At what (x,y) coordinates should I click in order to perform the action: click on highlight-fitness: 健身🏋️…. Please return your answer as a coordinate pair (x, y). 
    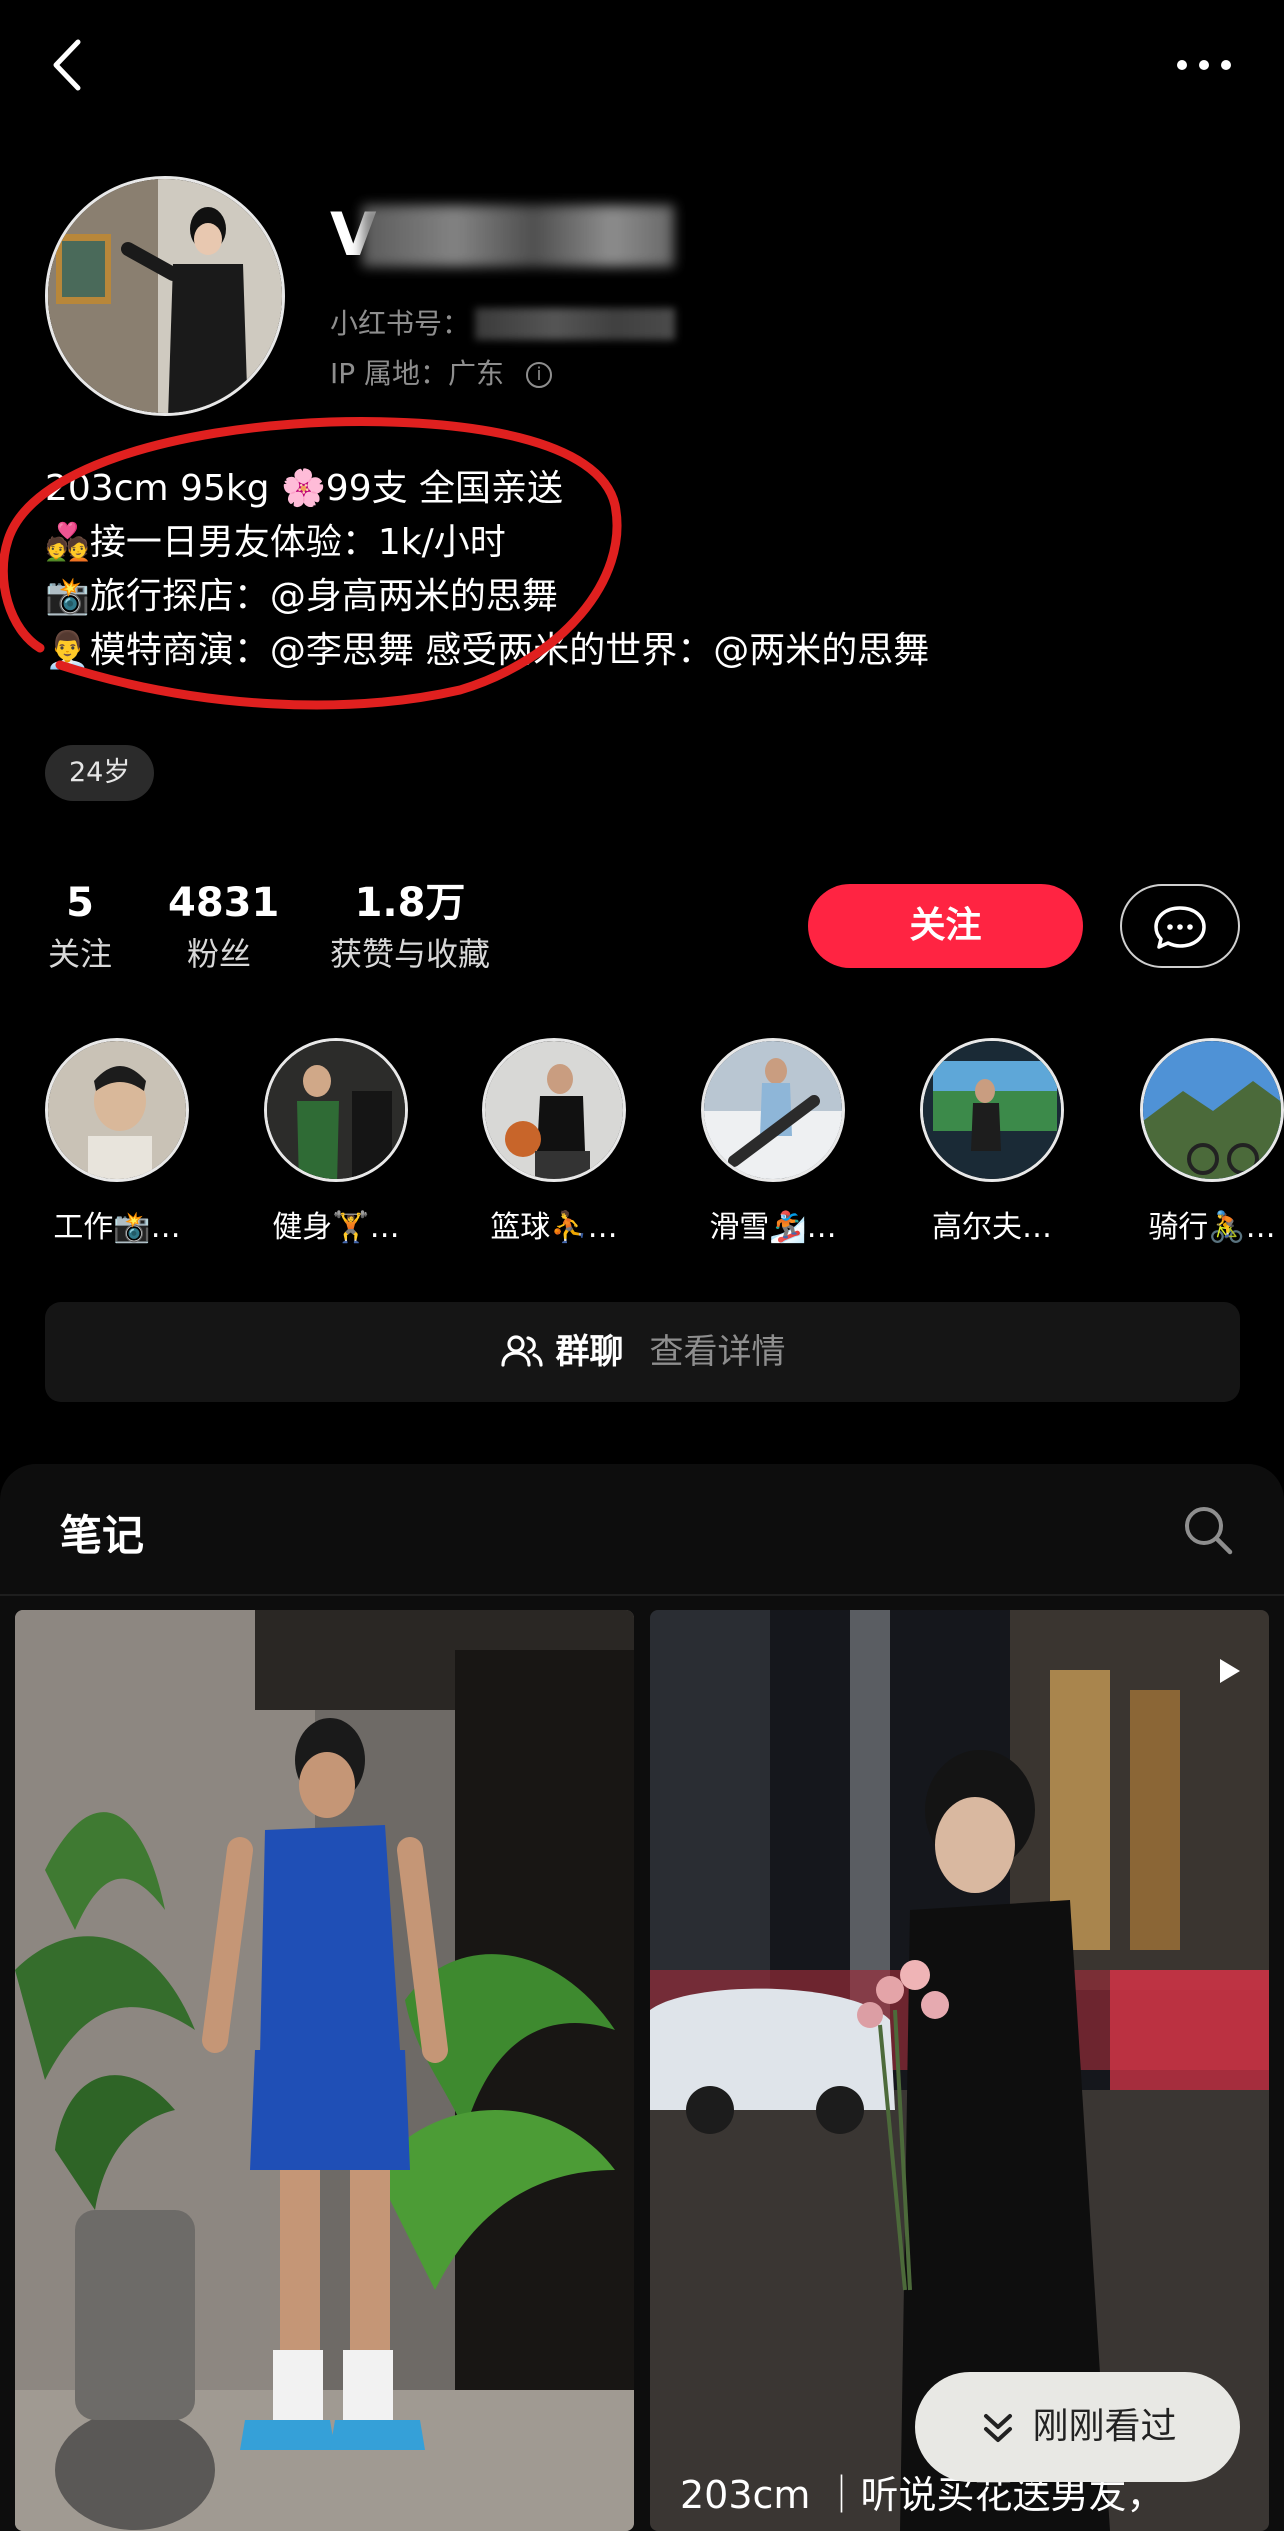
    Looking at the image, I should click on (336, 1142).